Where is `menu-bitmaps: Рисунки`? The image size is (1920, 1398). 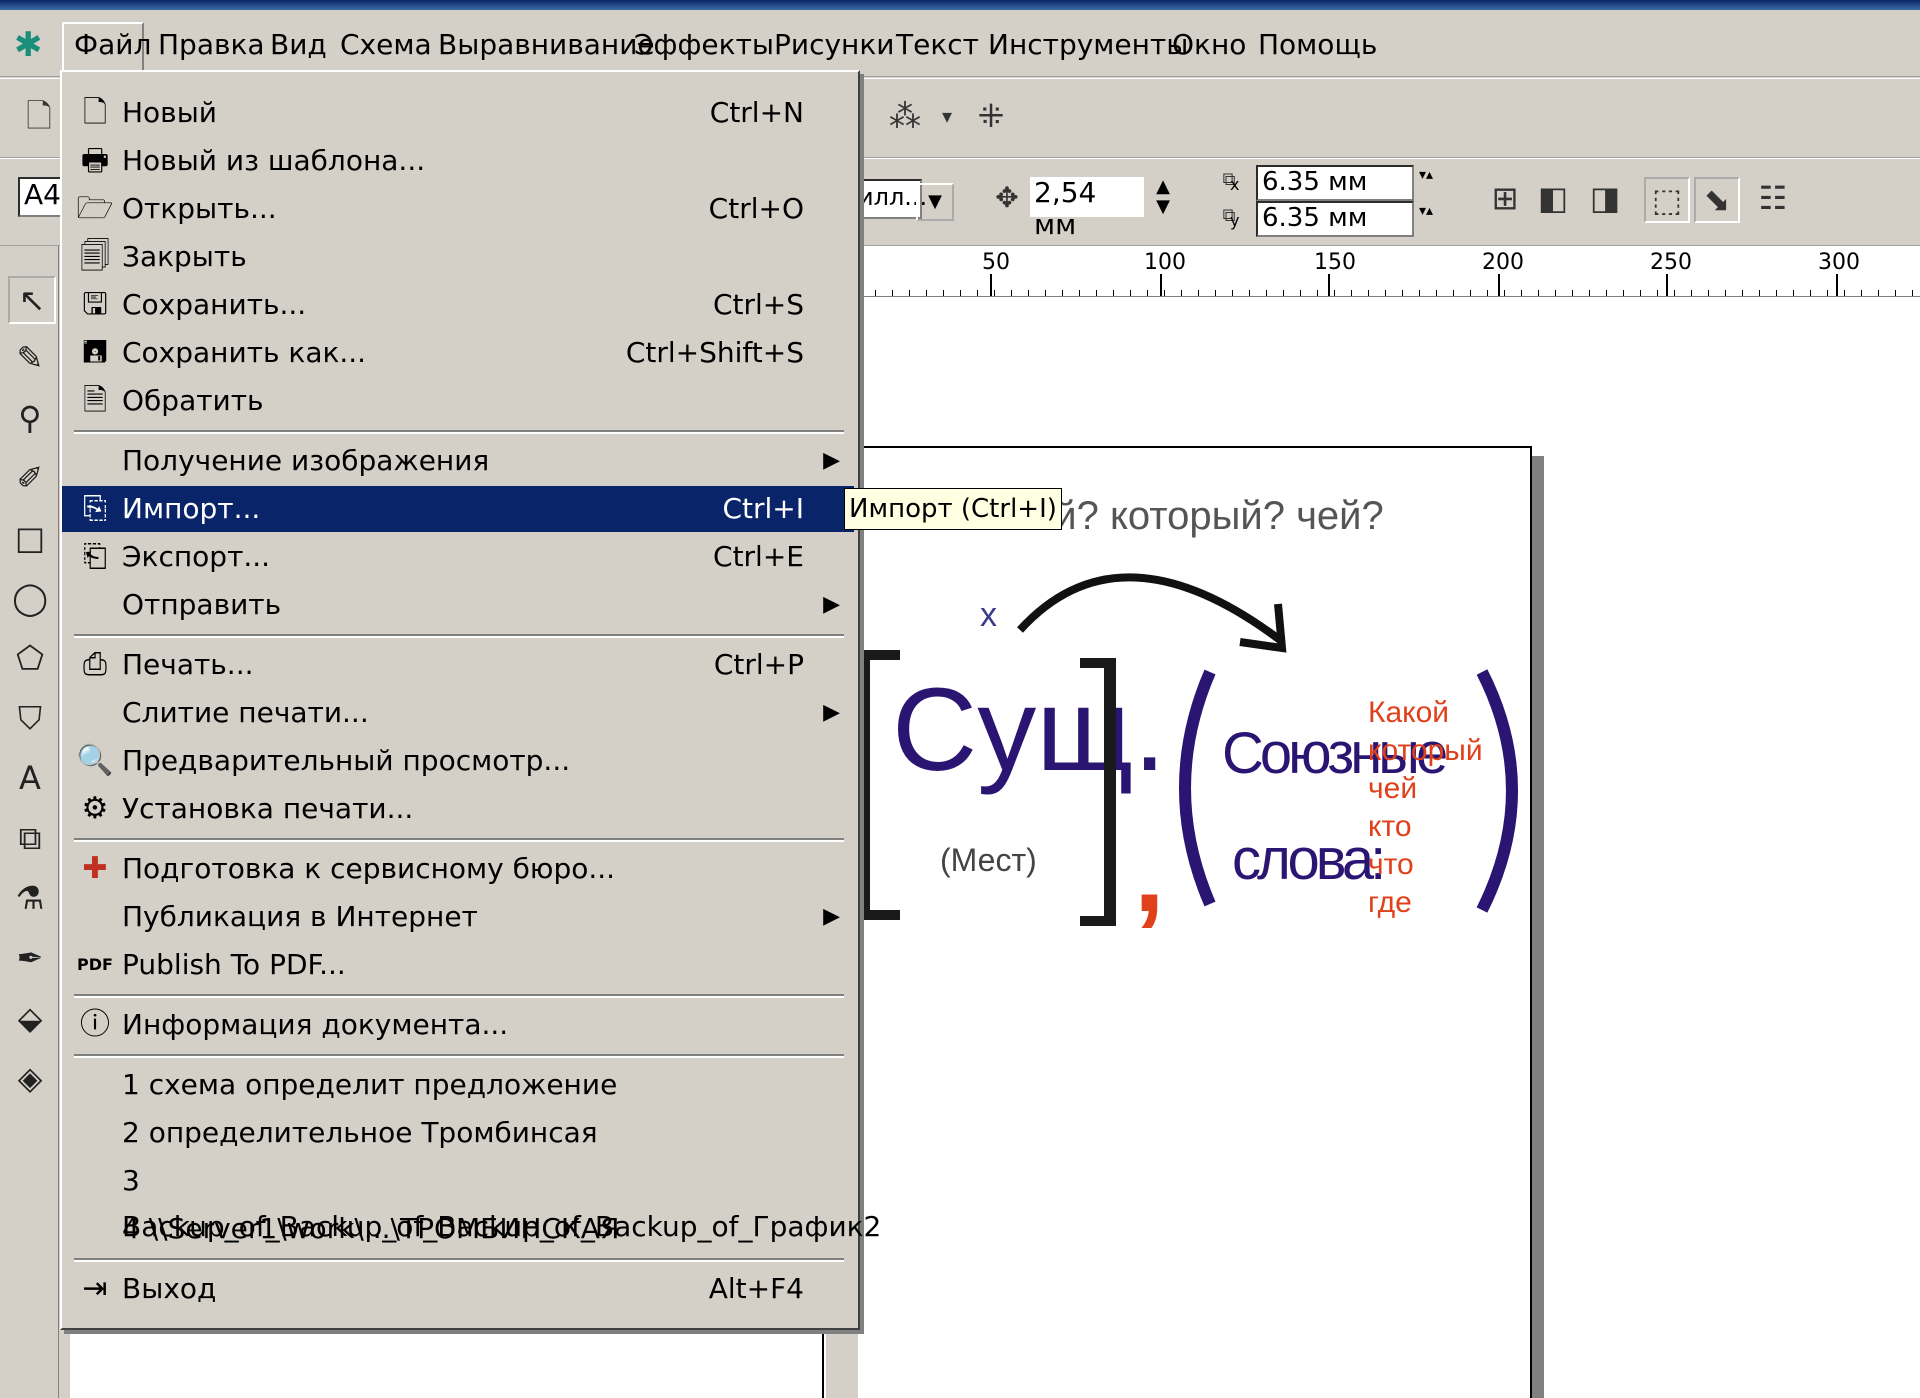 menu-bitmaps: Рисунки is located at coordinates (834, 44).